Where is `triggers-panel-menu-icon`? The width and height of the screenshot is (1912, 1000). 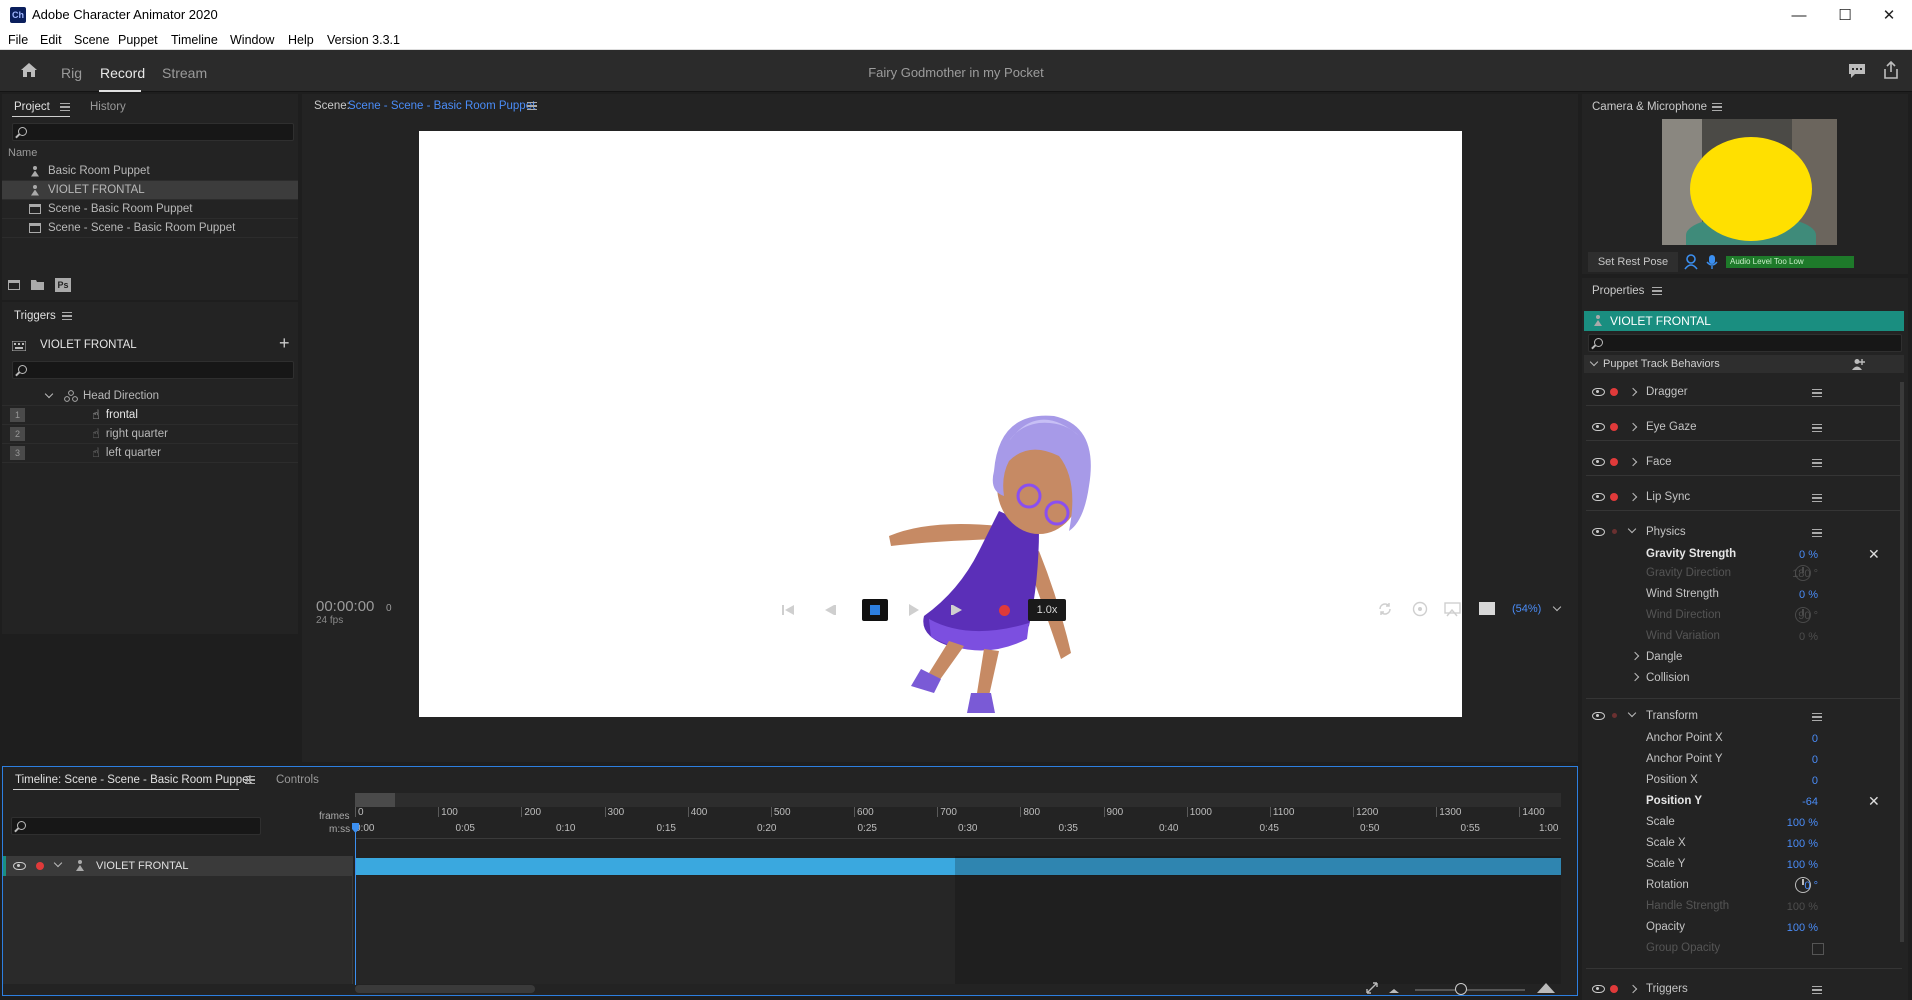 triggers-panel-menu-icon is located at coordinates (67, 316).